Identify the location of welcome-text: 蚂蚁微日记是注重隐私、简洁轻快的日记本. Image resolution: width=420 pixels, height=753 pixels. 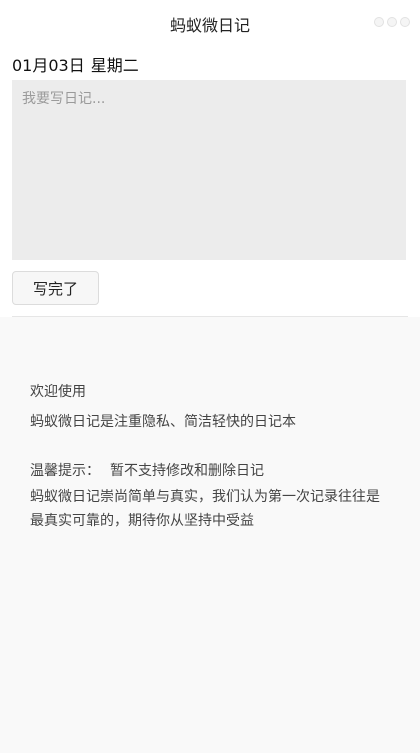
(163, 422).